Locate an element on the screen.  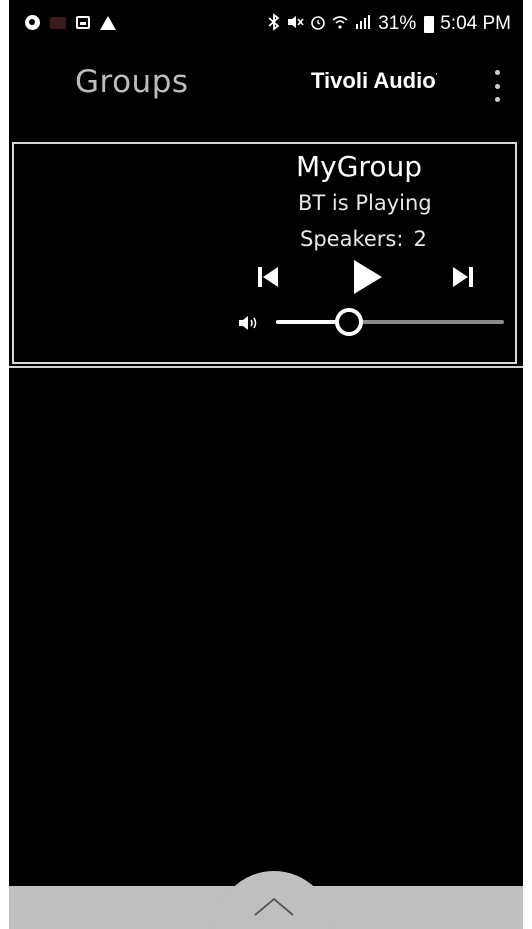
status-left-icons is located at coordinates (70, 22).